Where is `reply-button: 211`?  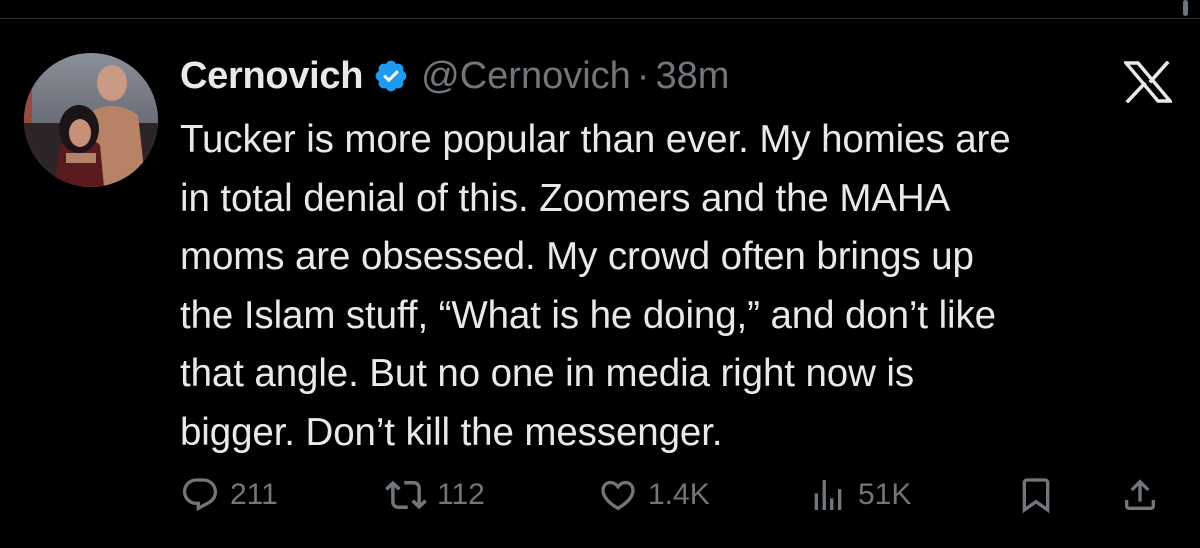 reply-button: 211 is located at coordinates (229, 495).